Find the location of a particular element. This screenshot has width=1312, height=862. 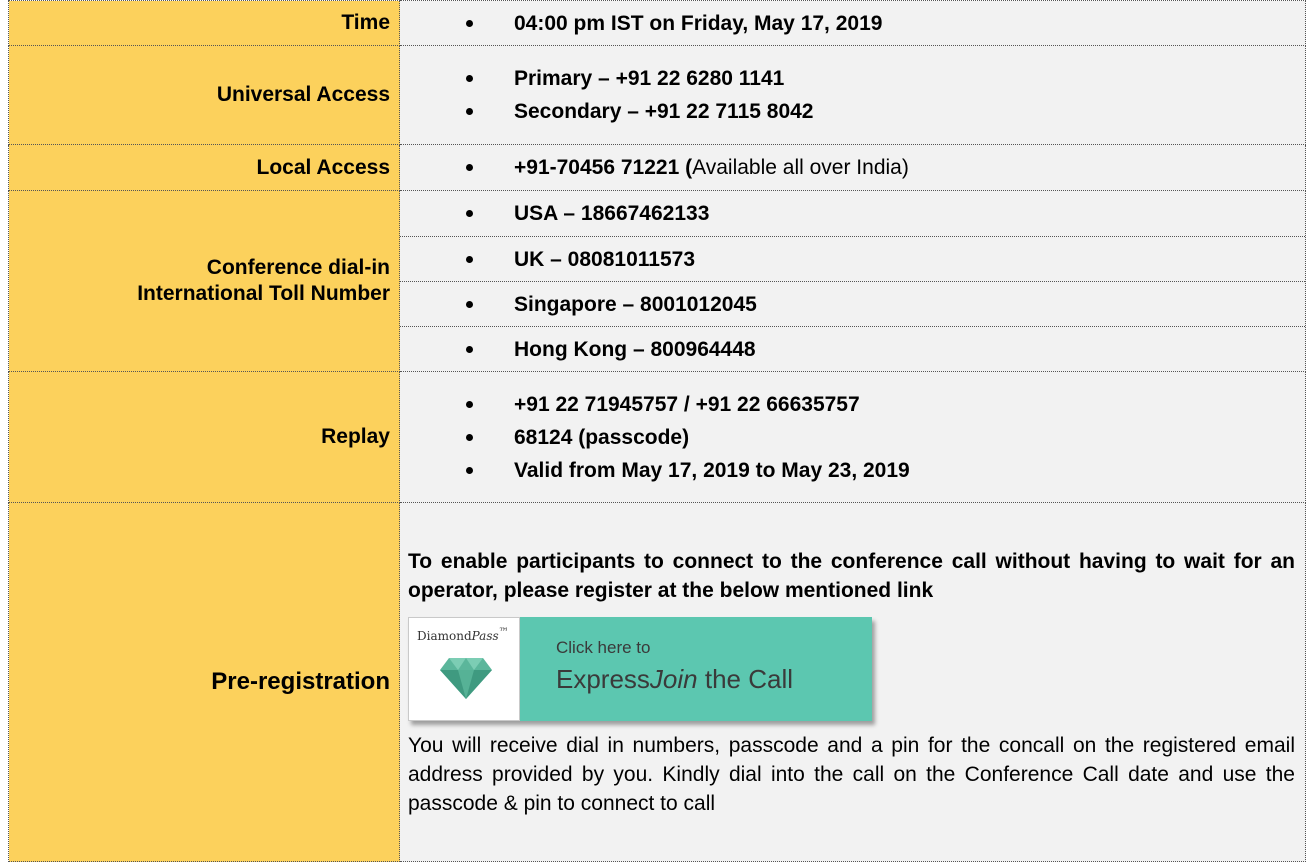

time-value: 04:00 pm IST on Friday, May 17, 2019 is located at coordinates (852, 23).